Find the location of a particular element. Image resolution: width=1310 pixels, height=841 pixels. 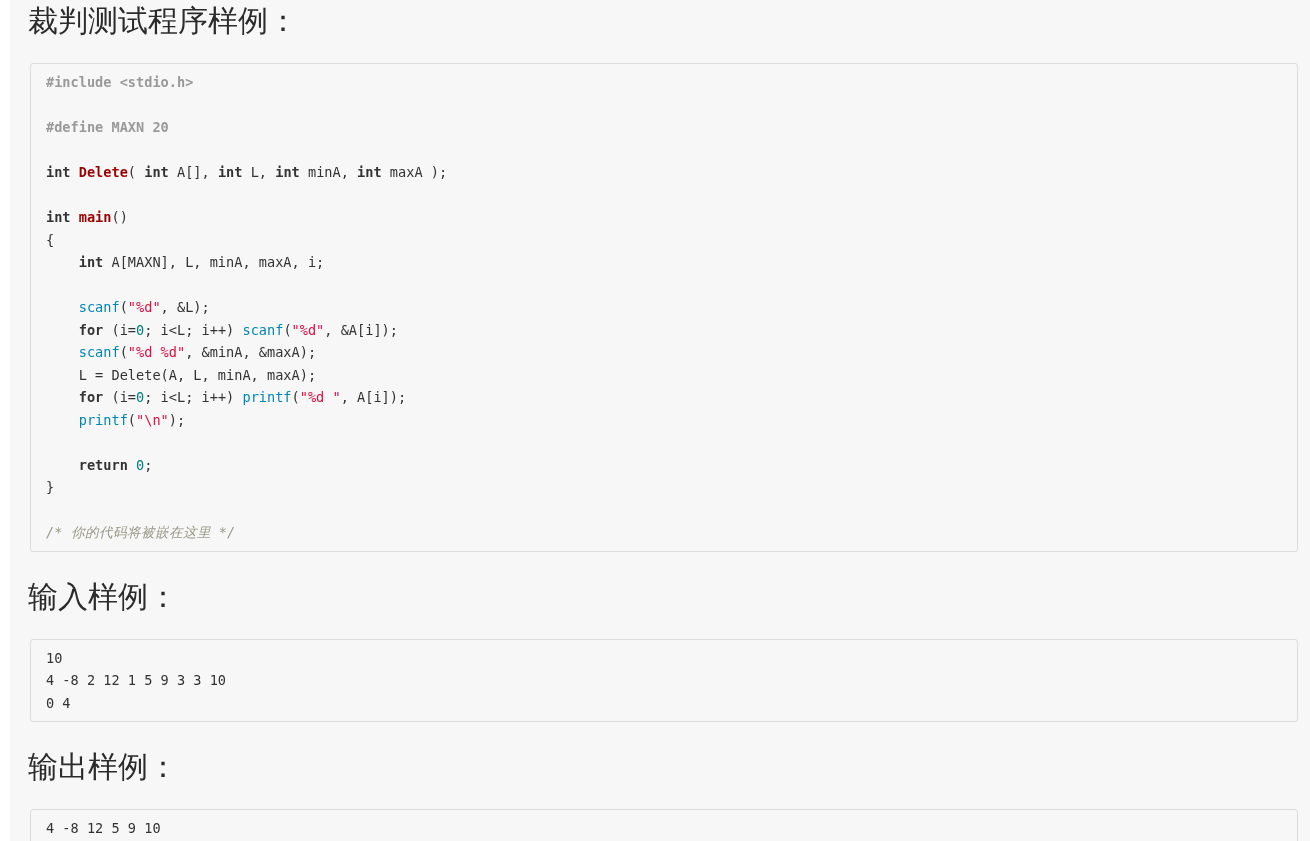

code-line: for (i=0; i<L; i++) scanf("%d", &A[i]); is located at coordinates (237, 330).